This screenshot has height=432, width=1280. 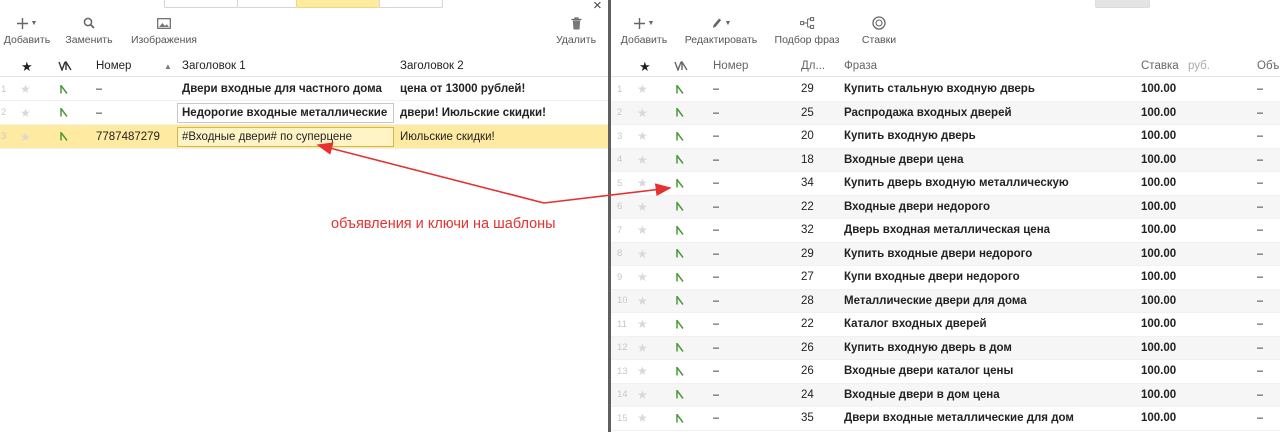 What do you see at coordinates (928, 348) in the screenshot?
I see `phrase-text: Купить входную дверь в дом` at bounding box center [928, 348].